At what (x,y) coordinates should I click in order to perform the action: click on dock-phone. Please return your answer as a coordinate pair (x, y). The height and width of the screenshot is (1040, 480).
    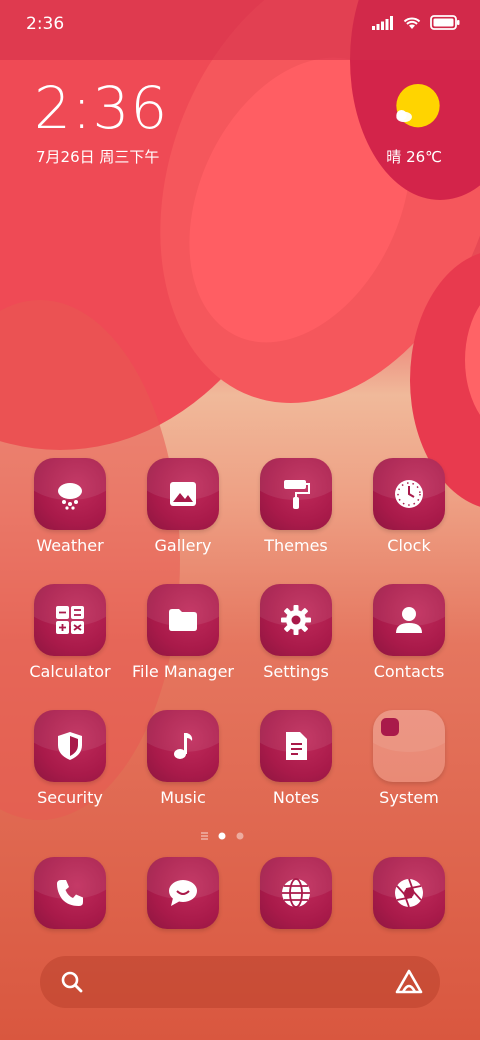
    Looking at the image, I should click on (70, 893).